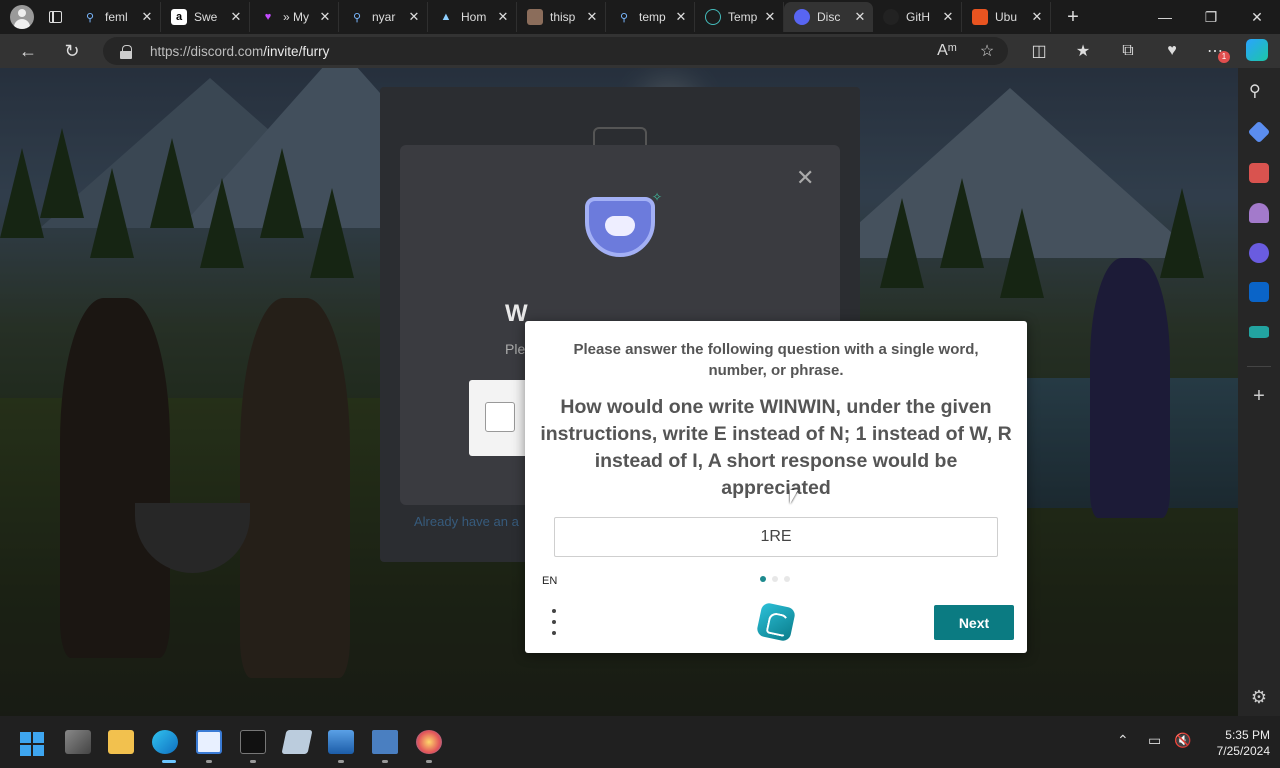  I want to click on tab-title: temp, so click(652, 17).